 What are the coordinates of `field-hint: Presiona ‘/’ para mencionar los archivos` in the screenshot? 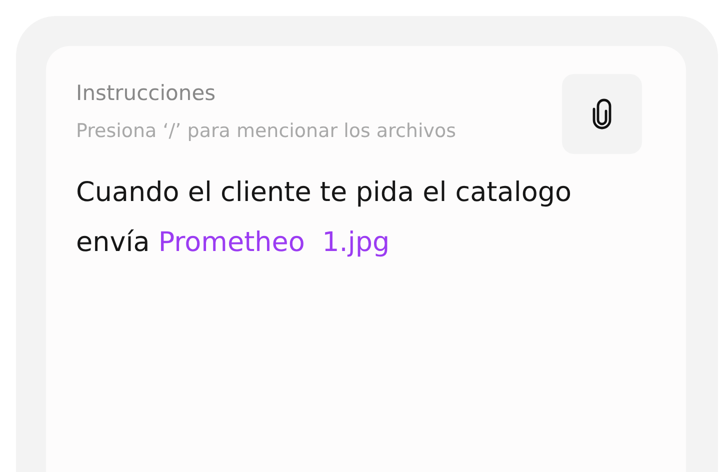 It's located at (266, 131).